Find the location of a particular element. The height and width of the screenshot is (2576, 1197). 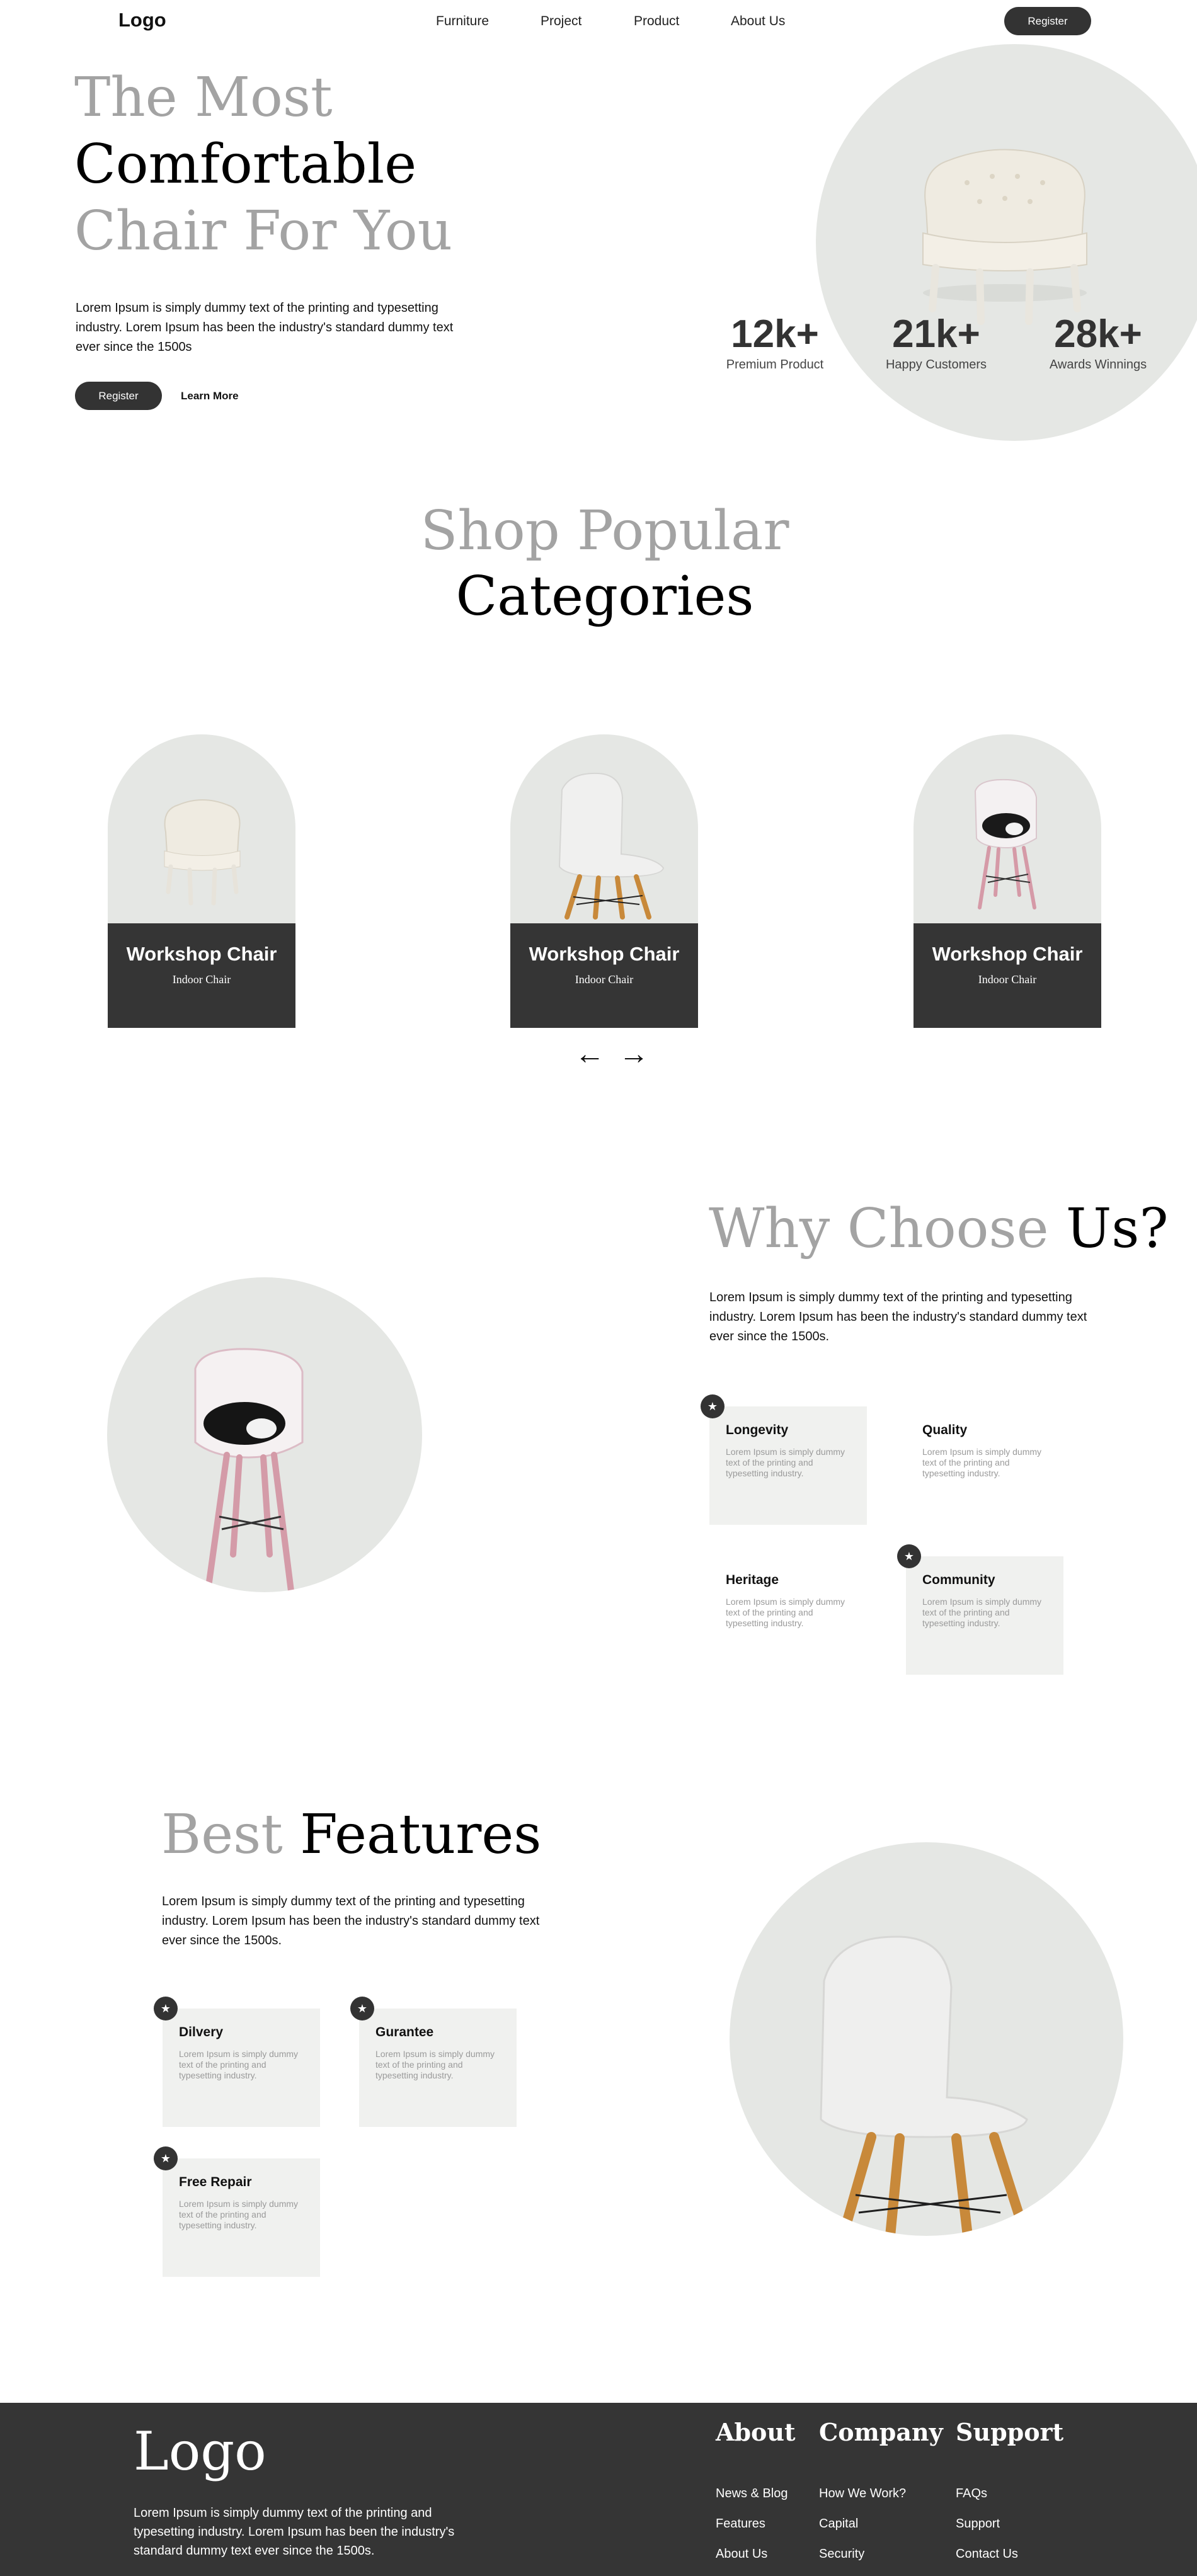

footer-link-features: Features is located at coordinates (740, 2524).